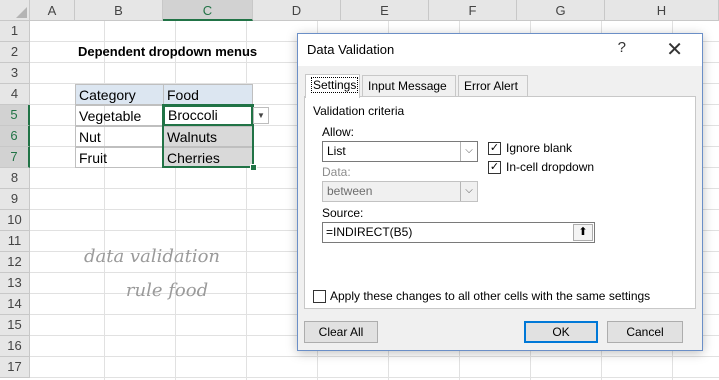 The width and height of the screenshot is (719, 380). I want to click on ok-button: OK, so click(561, 332).